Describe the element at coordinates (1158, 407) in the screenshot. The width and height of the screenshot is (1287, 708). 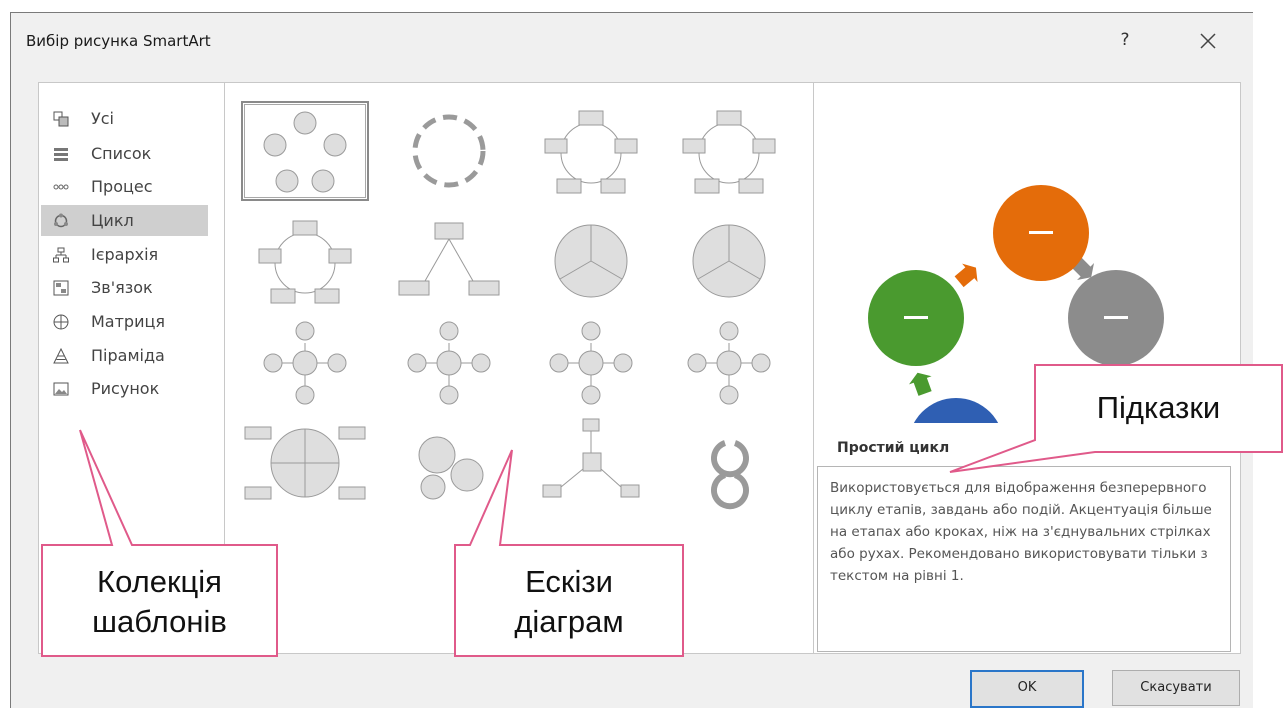
I see `callout-hints: Підказки` at that location.